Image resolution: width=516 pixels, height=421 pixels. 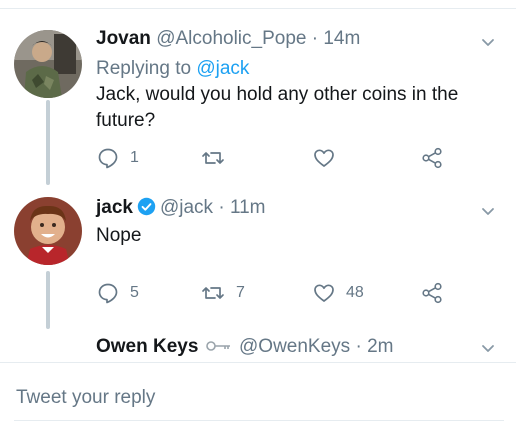 I want to click on like-button: 48, so click(x=338, y=293).